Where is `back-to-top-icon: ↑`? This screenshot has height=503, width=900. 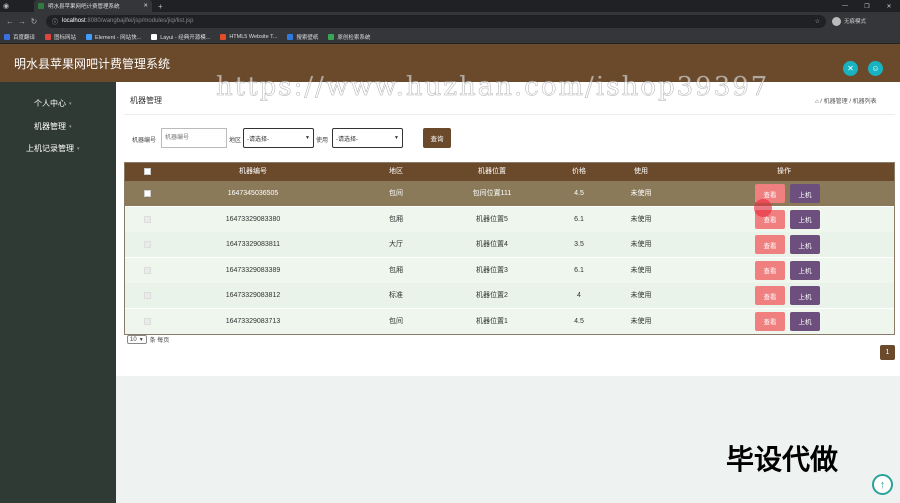
back-to-top-icon: ↑ is located at coordinates (882, 484).